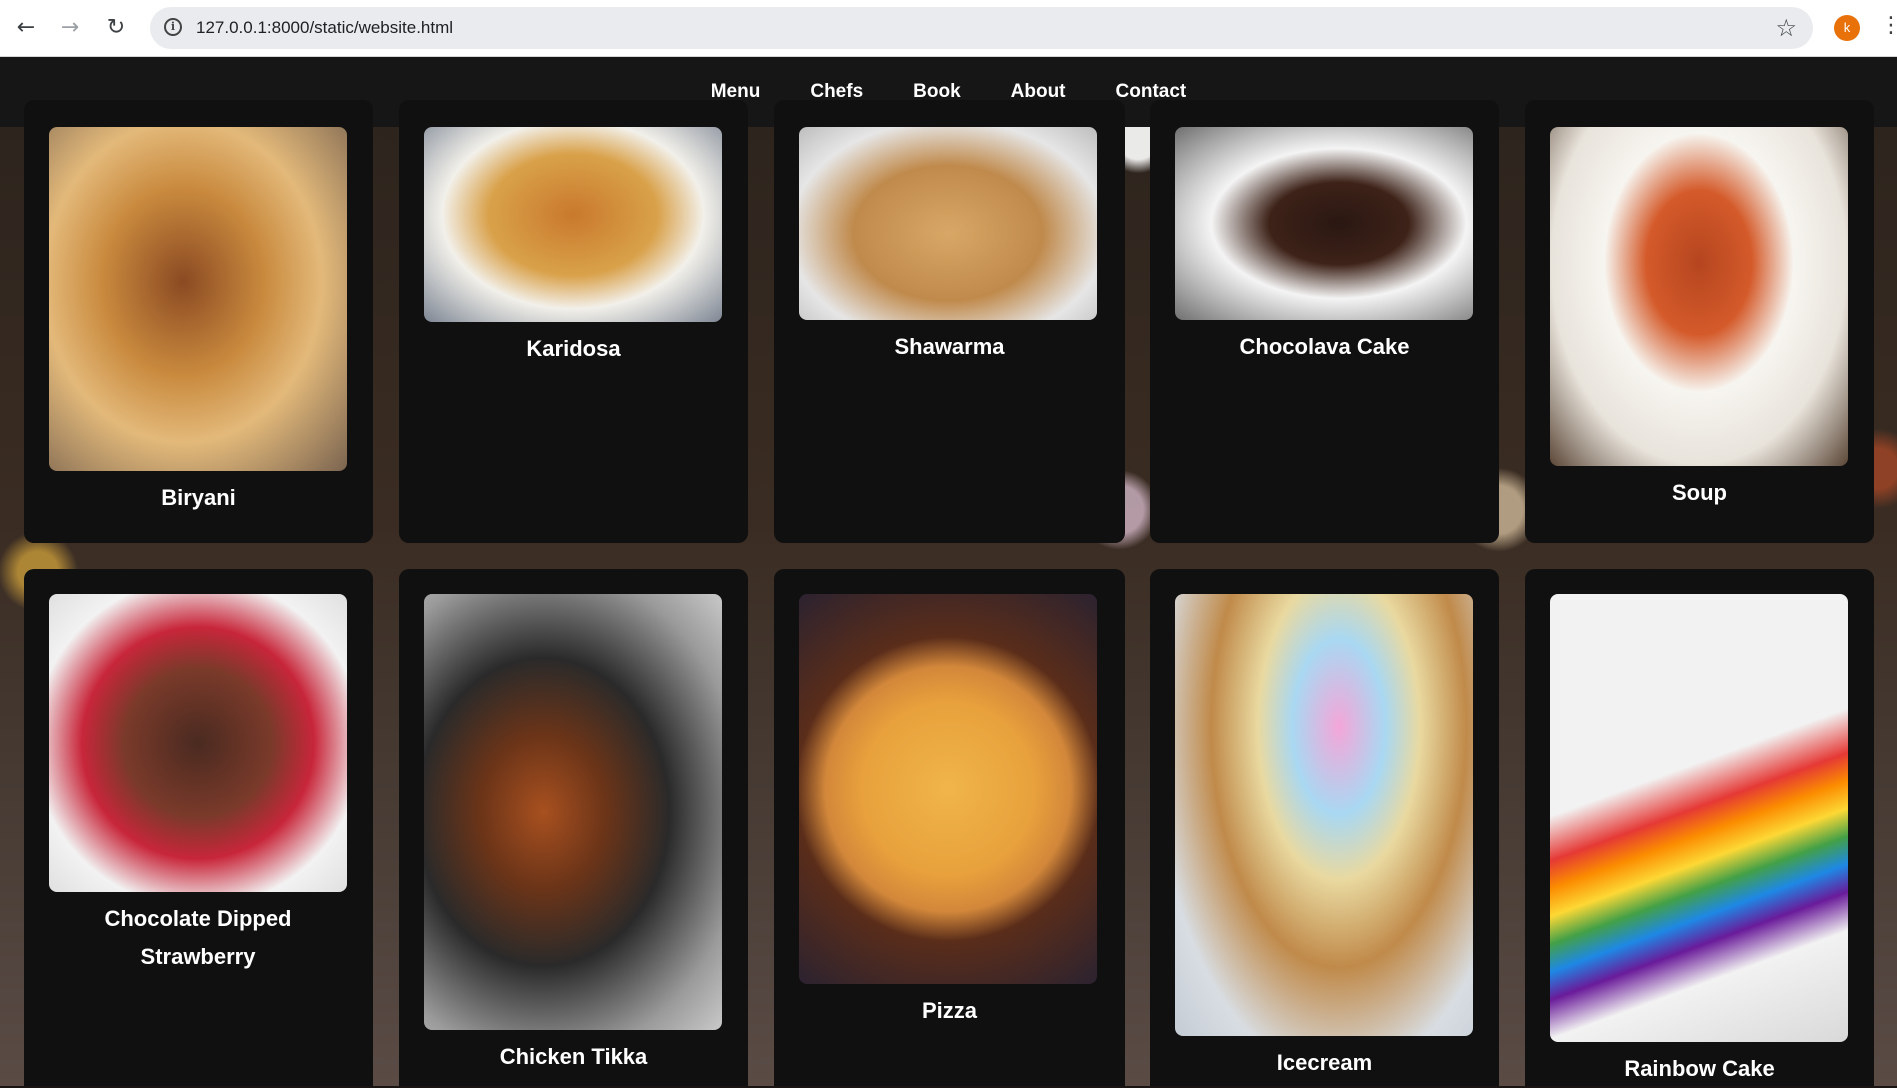  Describe the element at coordinates (1324, 321) in the screenshot. I see `dish-card-chocolava-cake: Chocolava Cake` at that location.